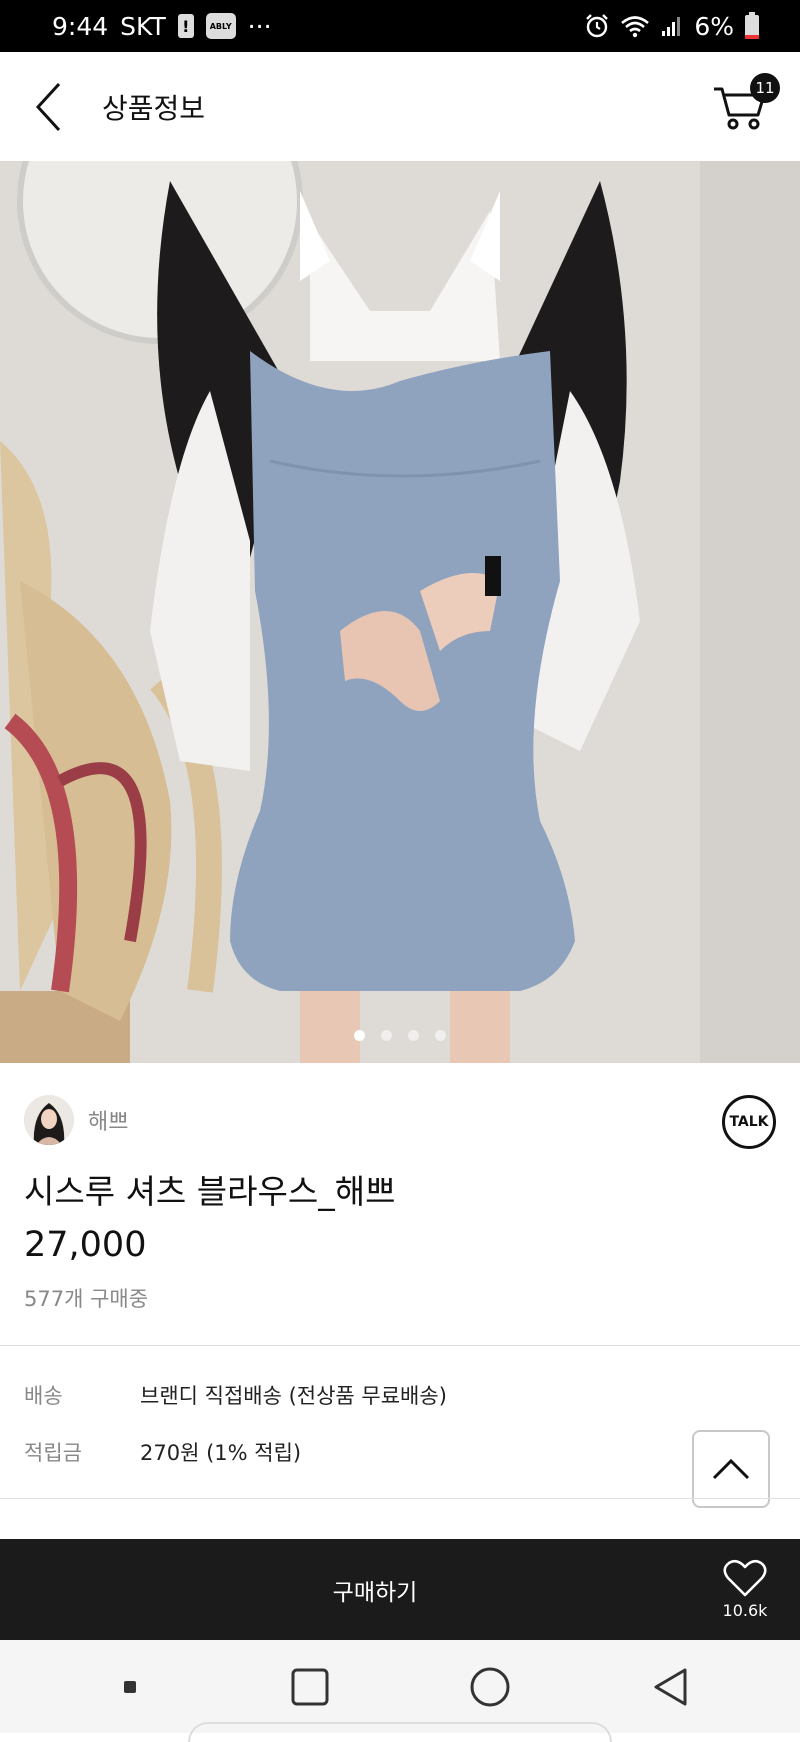  I want to click on chevron-left-icon, so click(48, 106).